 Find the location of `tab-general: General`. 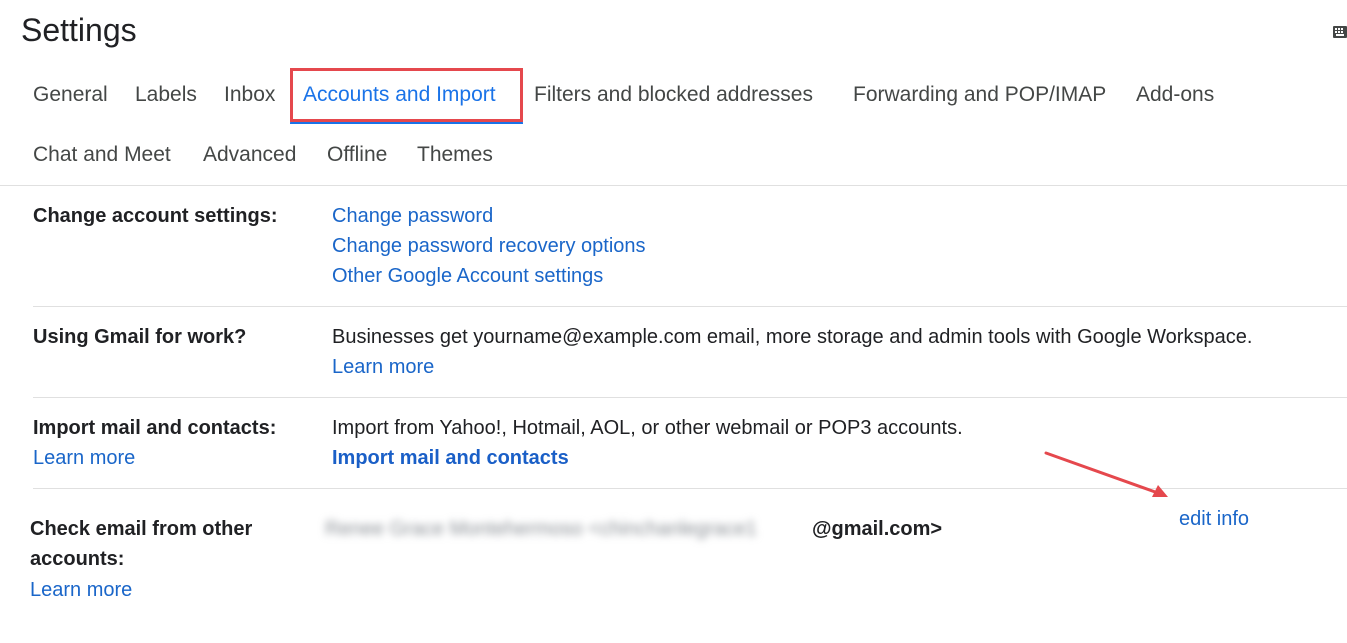

tab-general: General is located at coordinates (70, 95).